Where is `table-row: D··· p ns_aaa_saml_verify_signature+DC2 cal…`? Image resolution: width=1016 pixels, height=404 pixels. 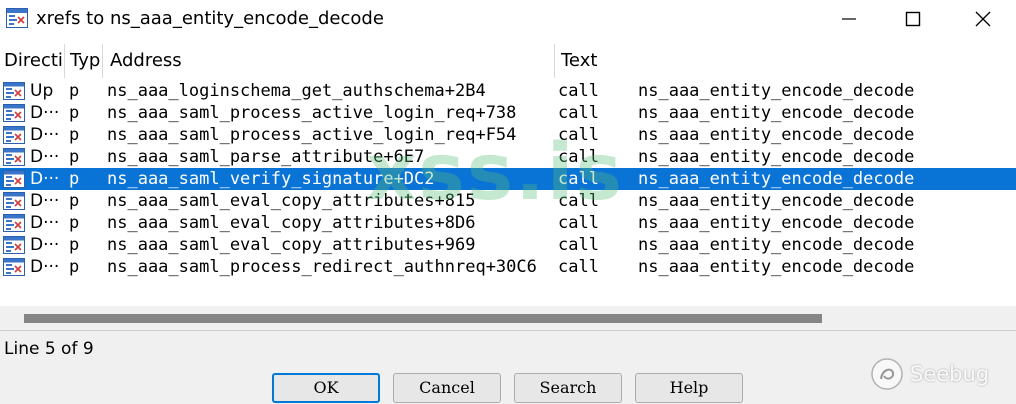 table-row: D··· p ns_aaa_saml_verify_signature+DC2 cal… is located at coordinates (508, 179).